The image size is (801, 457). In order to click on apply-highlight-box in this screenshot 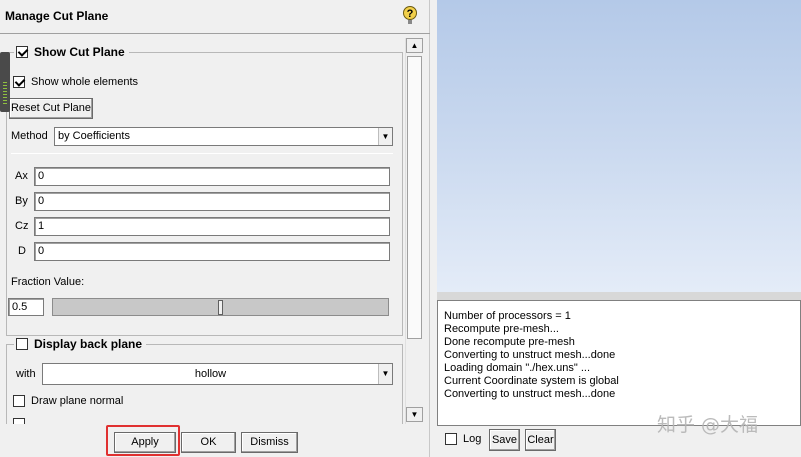, I will do `click(143, 440)`.